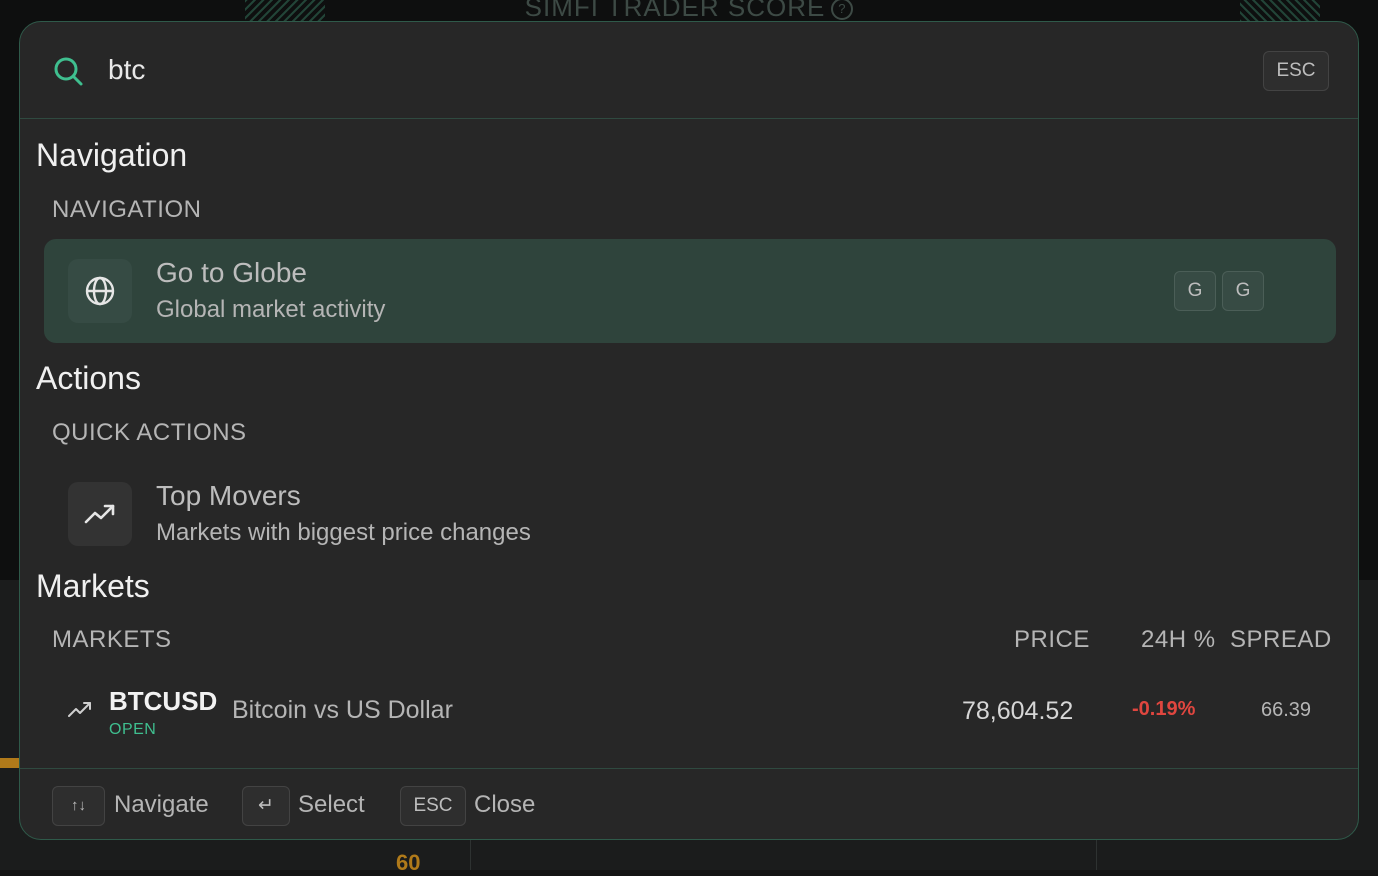  What do you see at coordinates (690, 291) in the screenshot?
I see `command-item-go-to-globe: Go to Globe Global market activity G G` at bounding box center [690, 291].